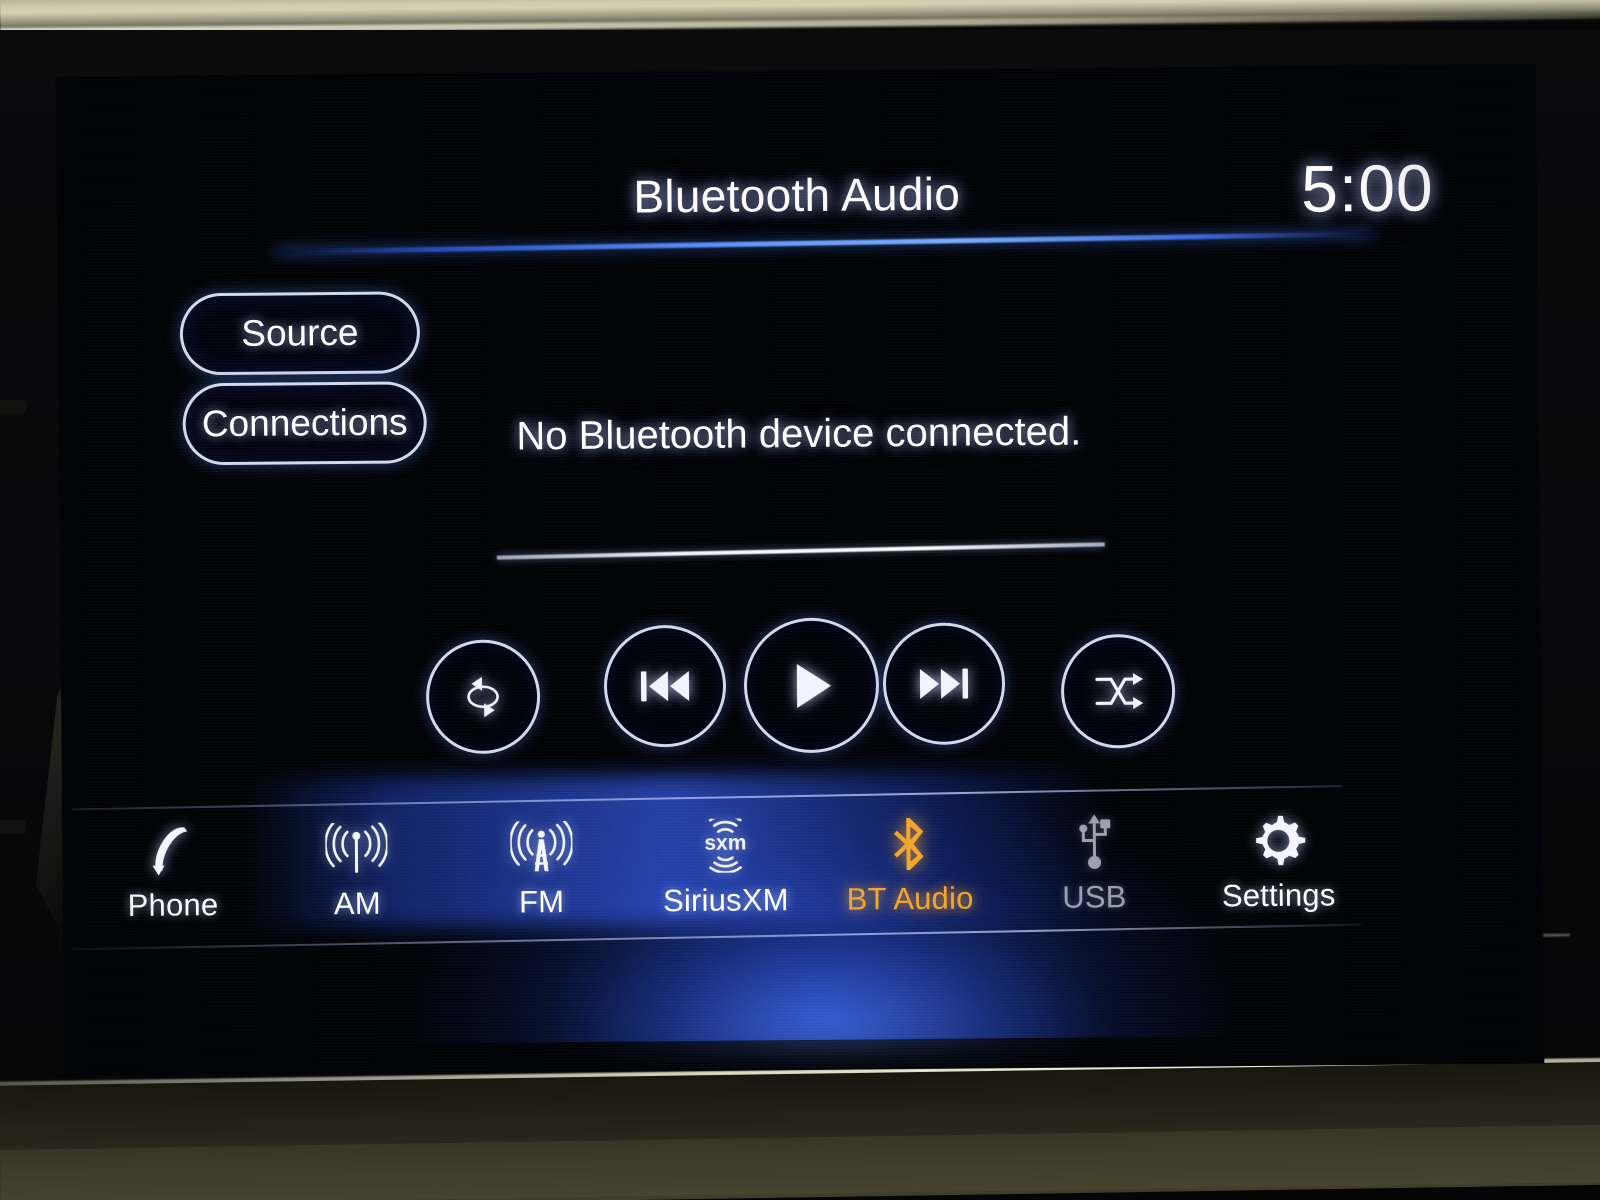  I want to click on shuffle-icon, so click(1118, 691).